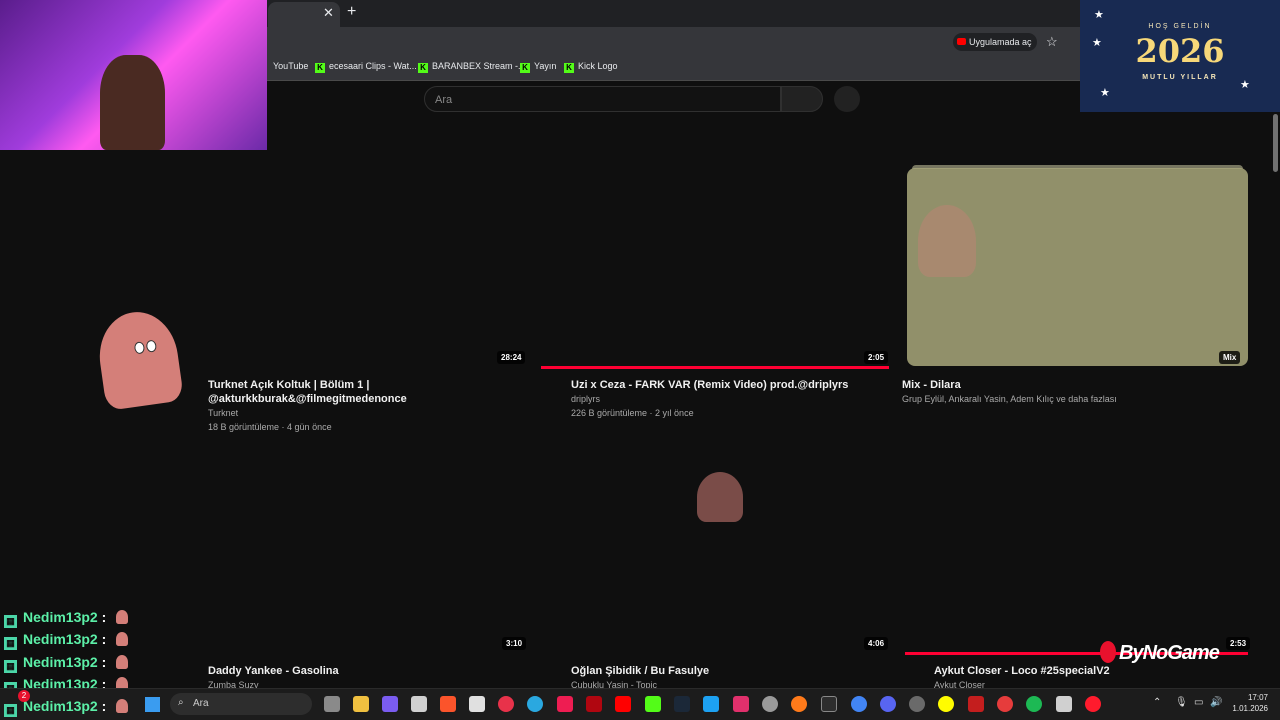 The height and width of the screenshot is (720, 1280). Describe the element at coordinates (876, 643) in the screenshot. I see `video-duration: 4:06` at that location.